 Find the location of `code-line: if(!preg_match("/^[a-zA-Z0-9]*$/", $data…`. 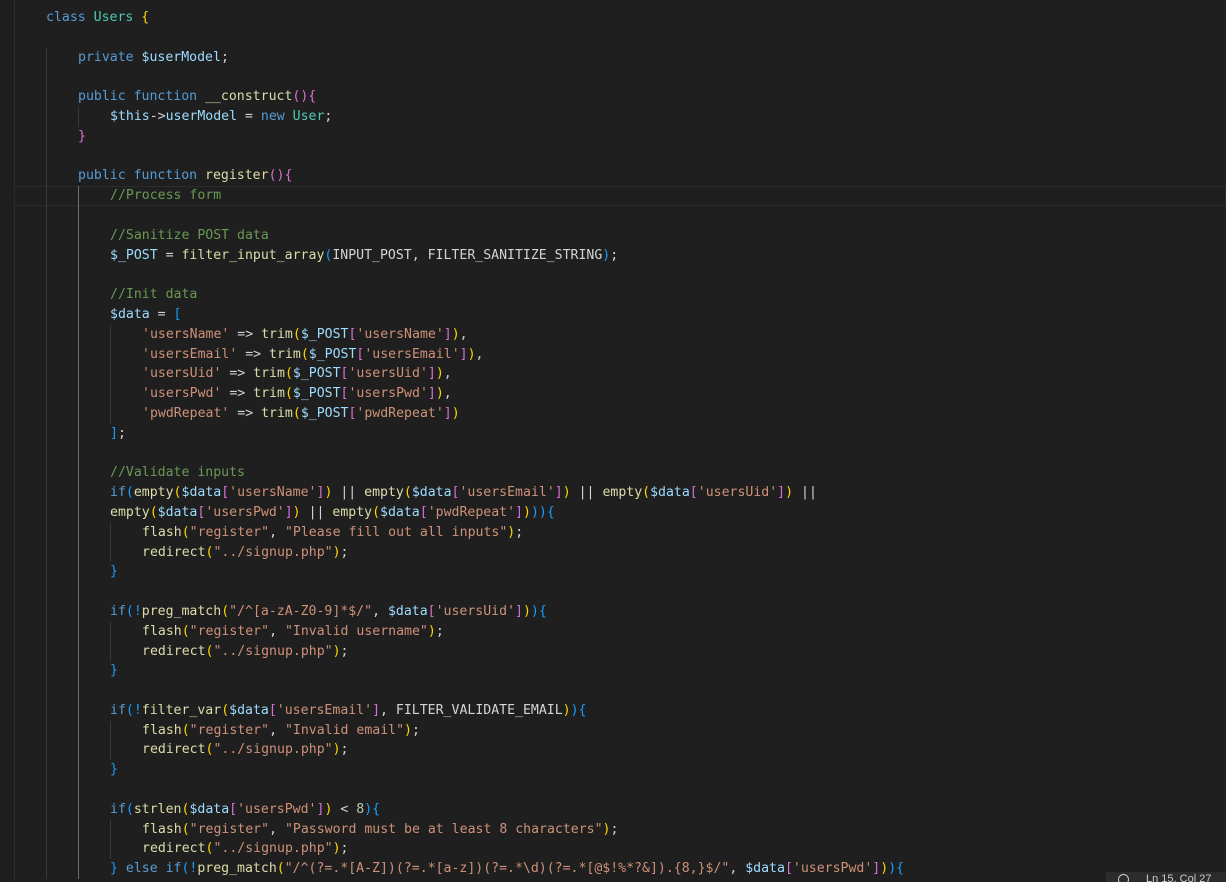

code-line: if(!preg_match("/^[a-zA-Z0-9]*$/", $data… is located at coordinates (613, 611).